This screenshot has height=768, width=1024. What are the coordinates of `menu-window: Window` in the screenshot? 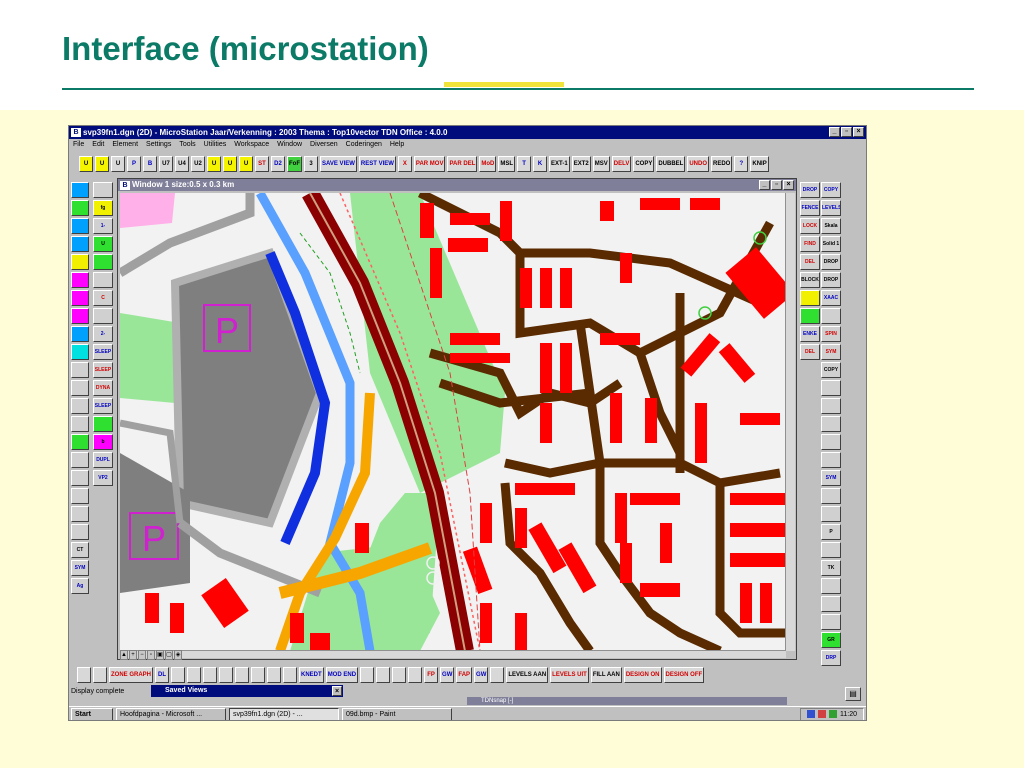 It's located at (289, 145).